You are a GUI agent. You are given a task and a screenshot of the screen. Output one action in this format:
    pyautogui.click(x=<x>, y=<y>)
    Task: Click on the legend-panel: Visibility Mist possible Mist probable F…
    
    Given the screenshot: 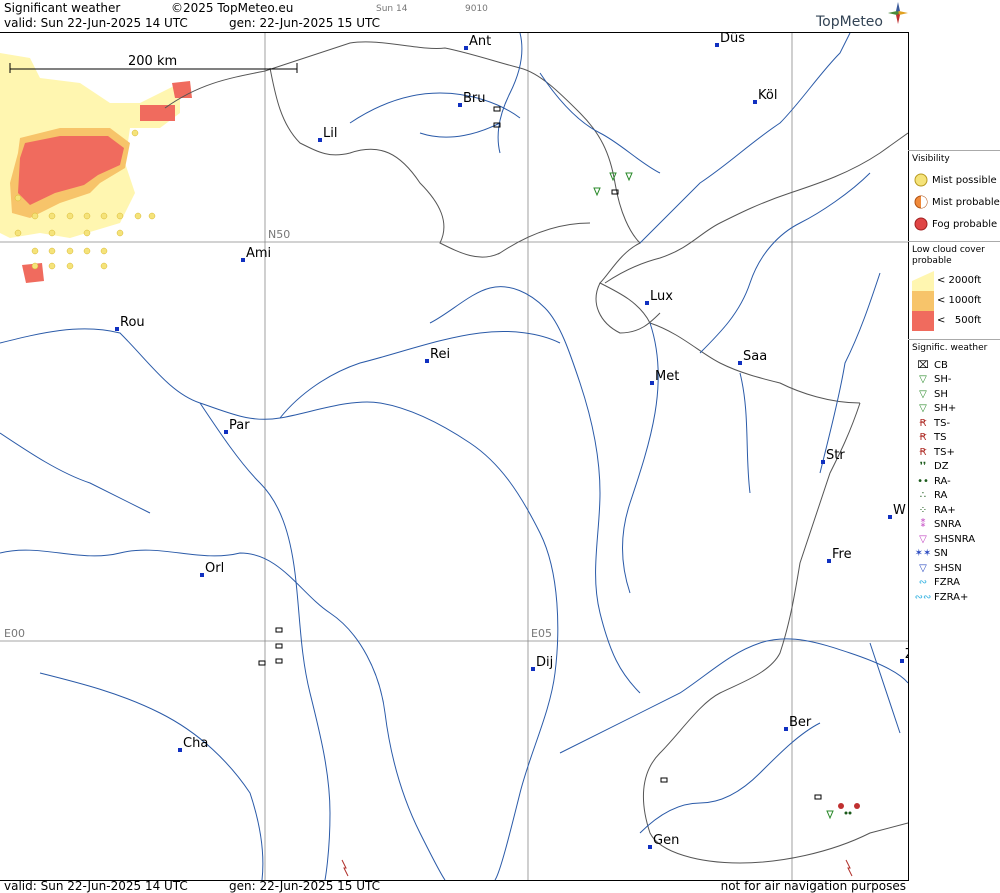 What is the action you would take?
    pyautogui.click(x=954, y=378)
    